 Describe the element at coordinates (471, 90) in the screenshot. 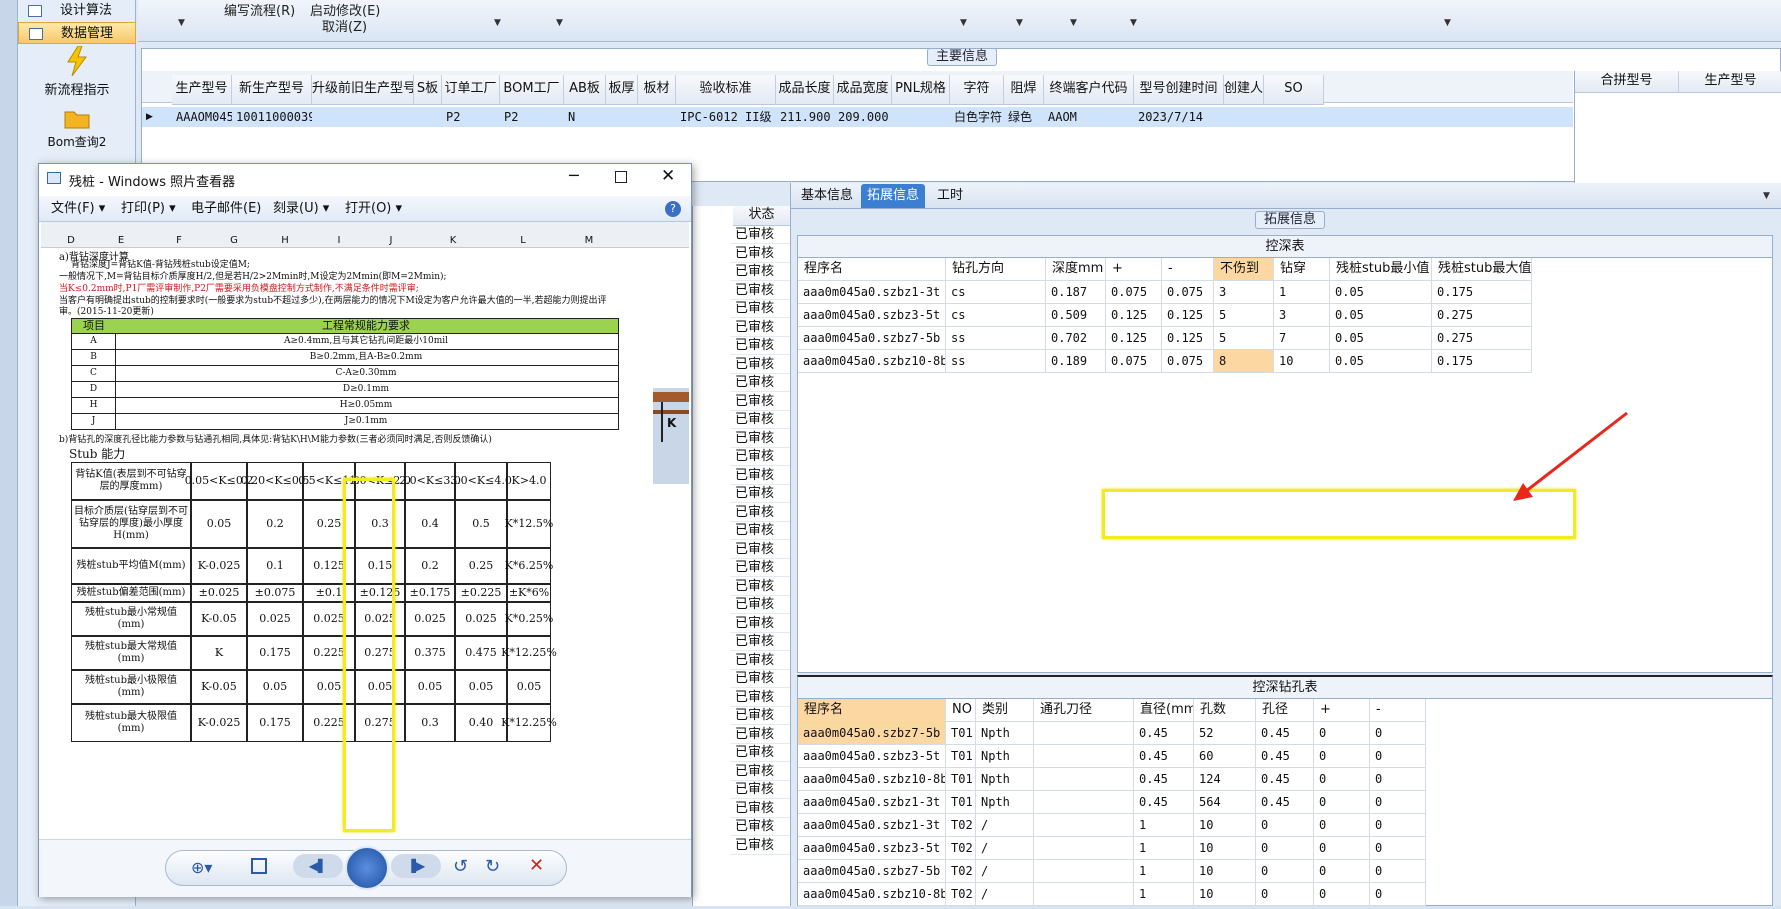

I see `column-header: 订单工厂` at that location.